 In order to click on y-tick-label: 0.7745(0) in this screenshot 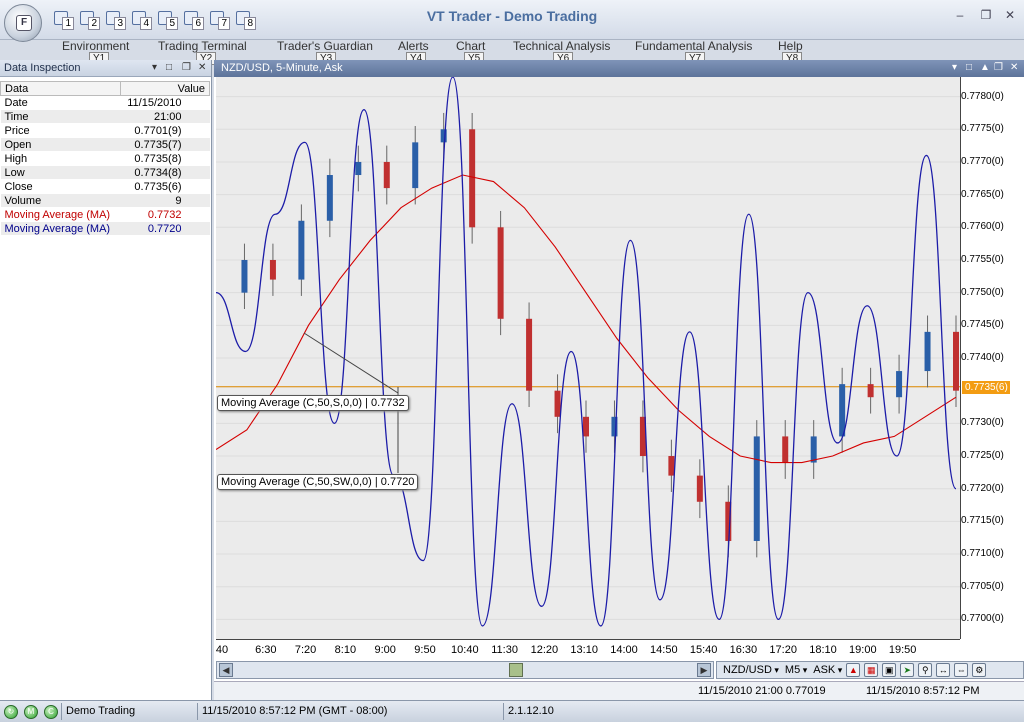, I will do `click(982, 325)`.